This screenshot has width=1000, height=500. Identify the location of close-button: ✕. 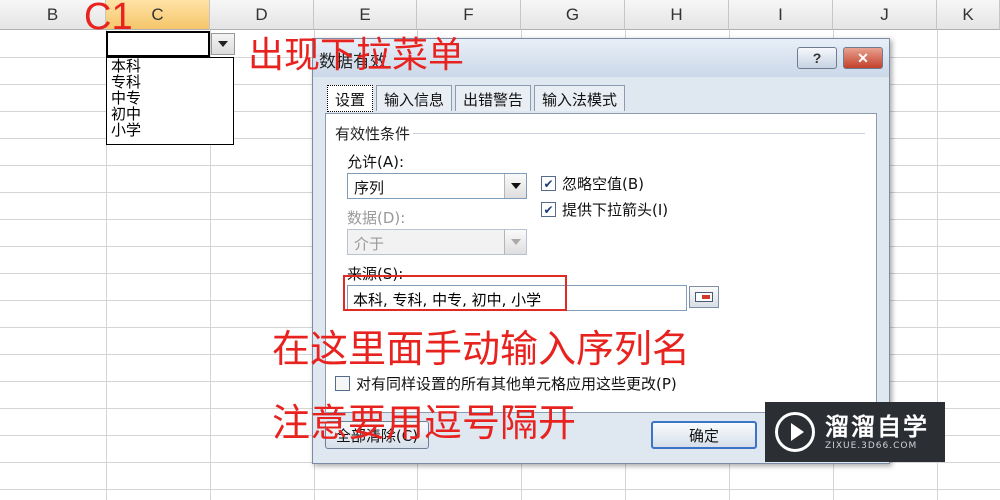
(863, 58).